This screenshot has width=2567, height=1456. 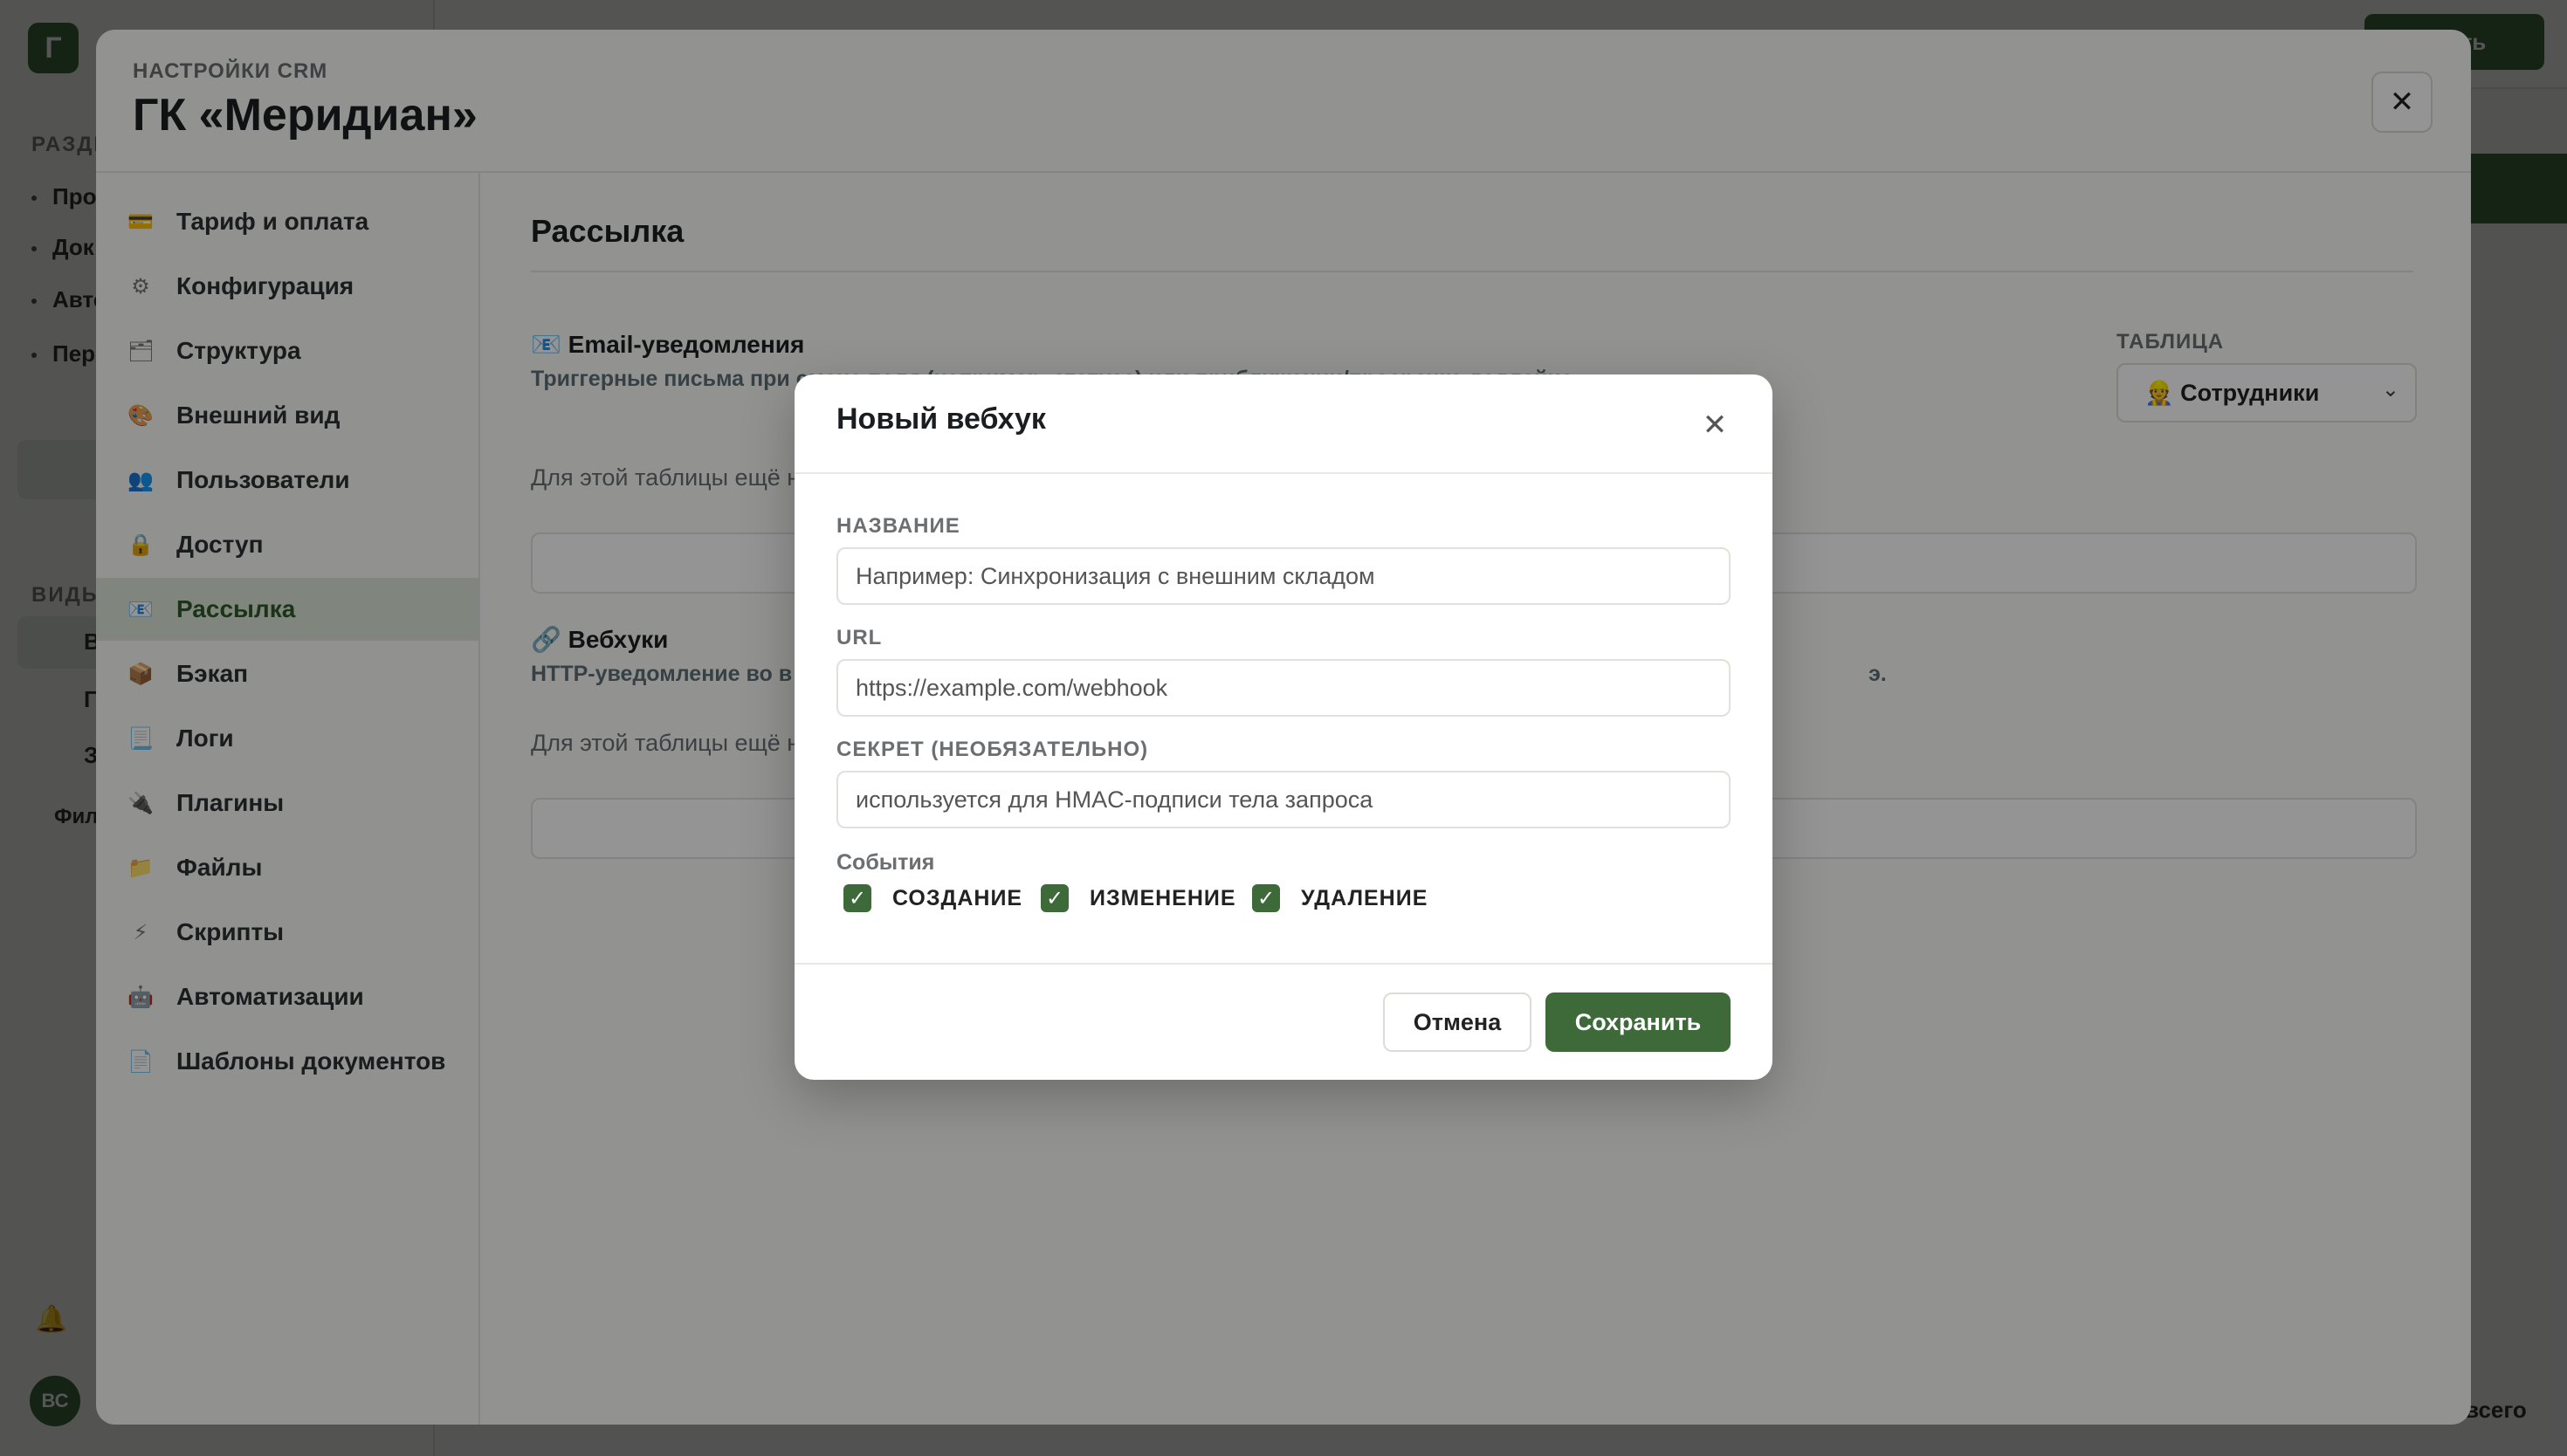 I want to click on events-label: События, so click(x=885, y=862).